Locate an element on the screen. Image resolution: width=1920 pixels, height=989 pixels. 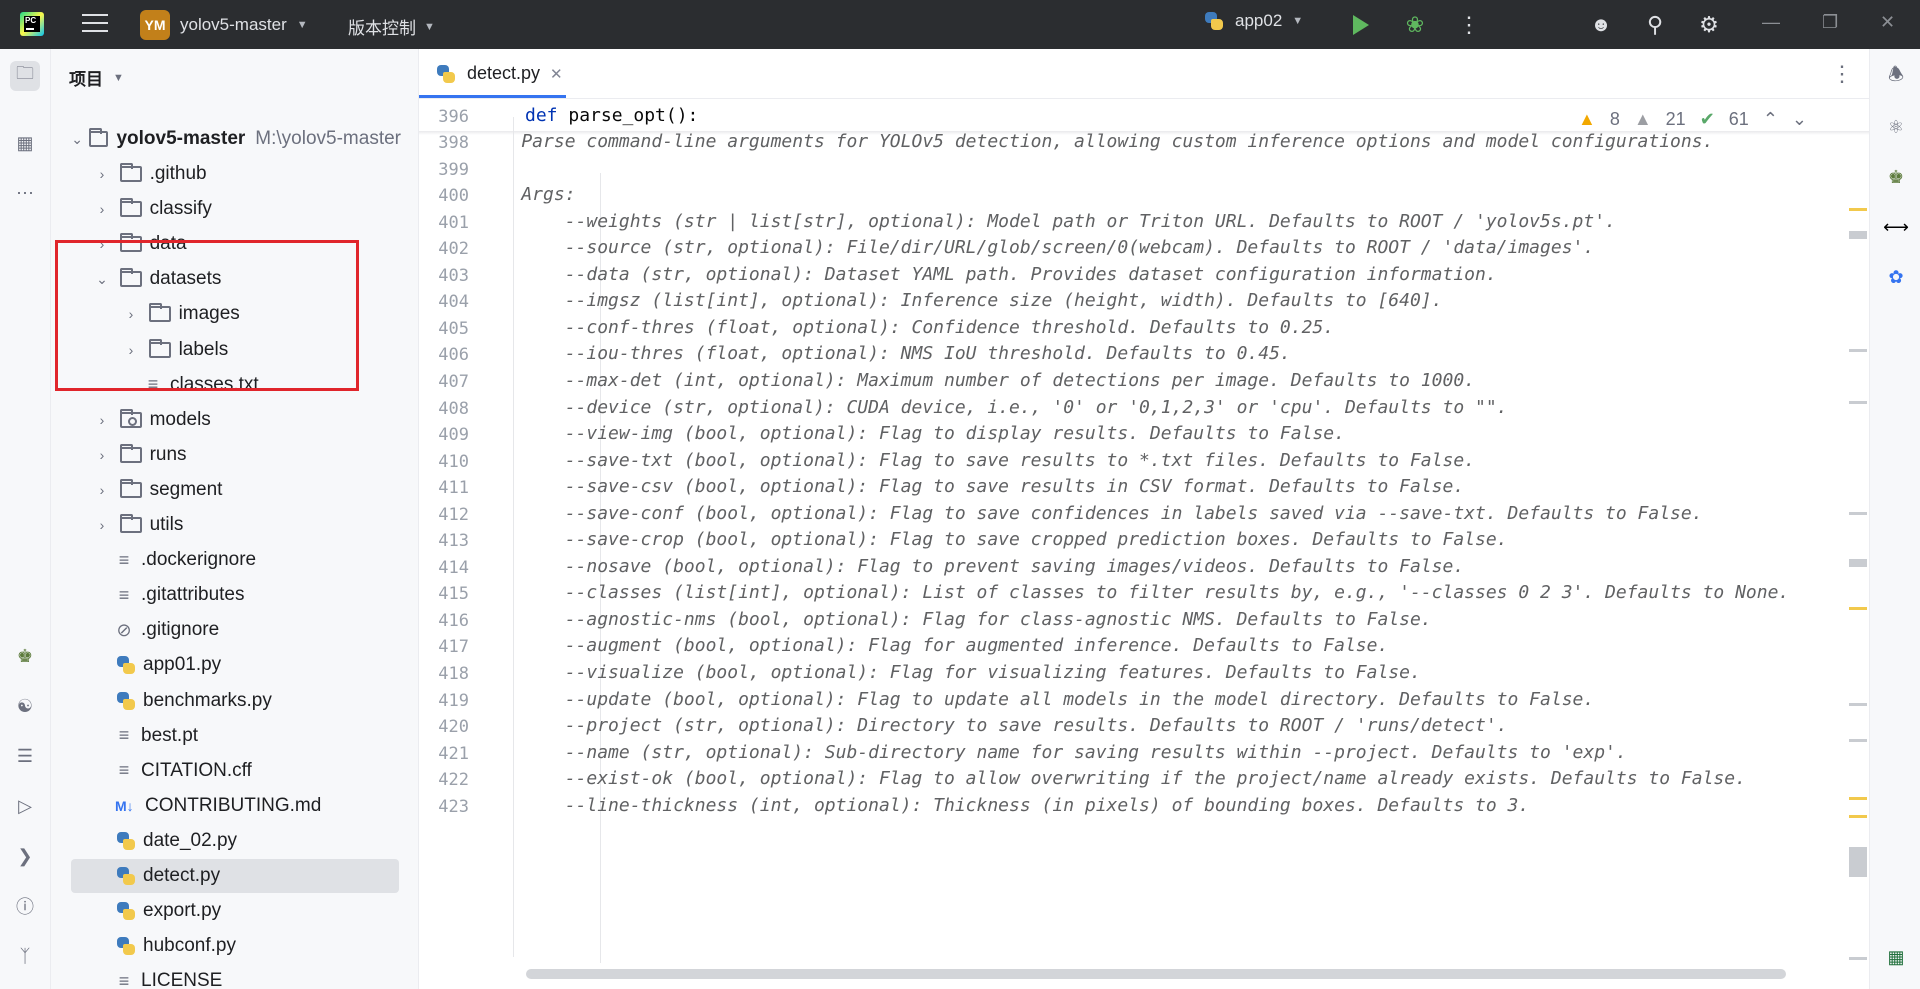
more-tools-button: ⋯ is located at coordinates (25, 193).